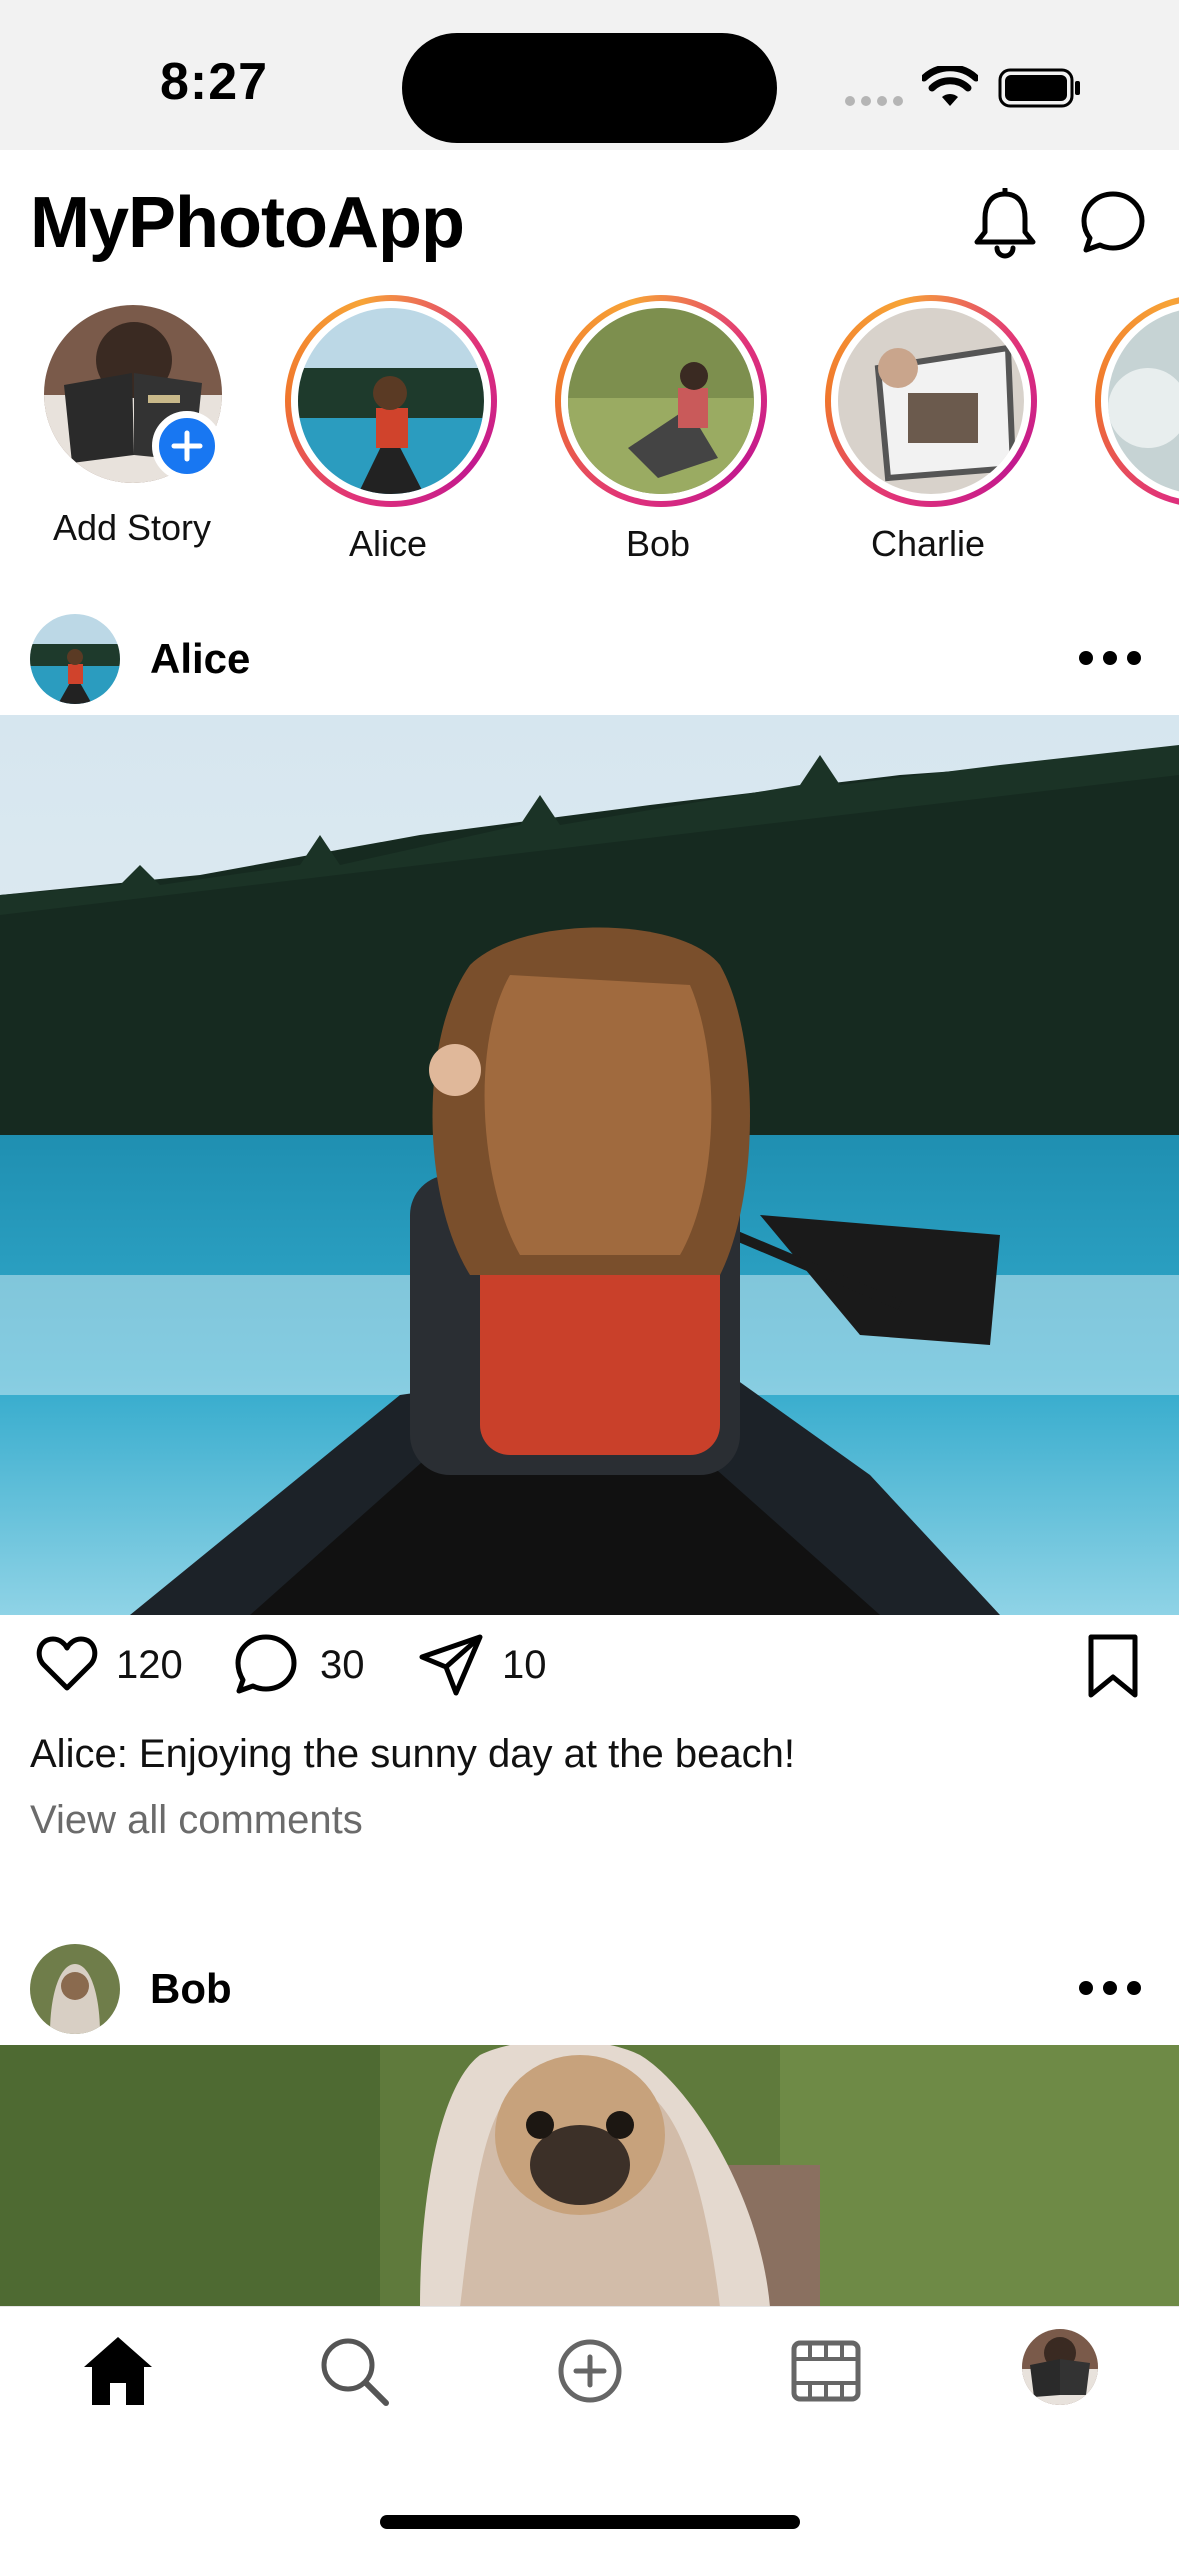  I want to click on comment-icon, so click(266, 1664).